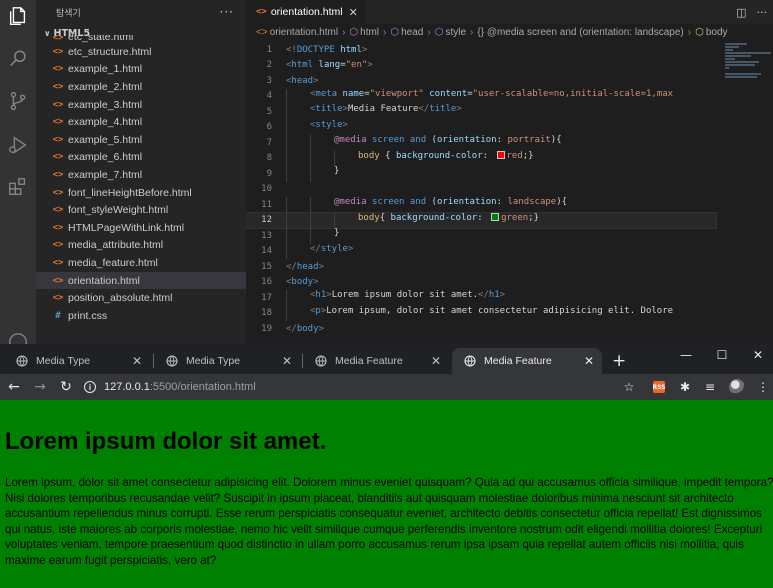 Image resolution: width=773 pixels, height=588 pixels. What do you see at coordinates (141, 193) in the screenshot?
I see `file-item: <> font_lineHeightBefore.html` at bounding box center [141, 193].